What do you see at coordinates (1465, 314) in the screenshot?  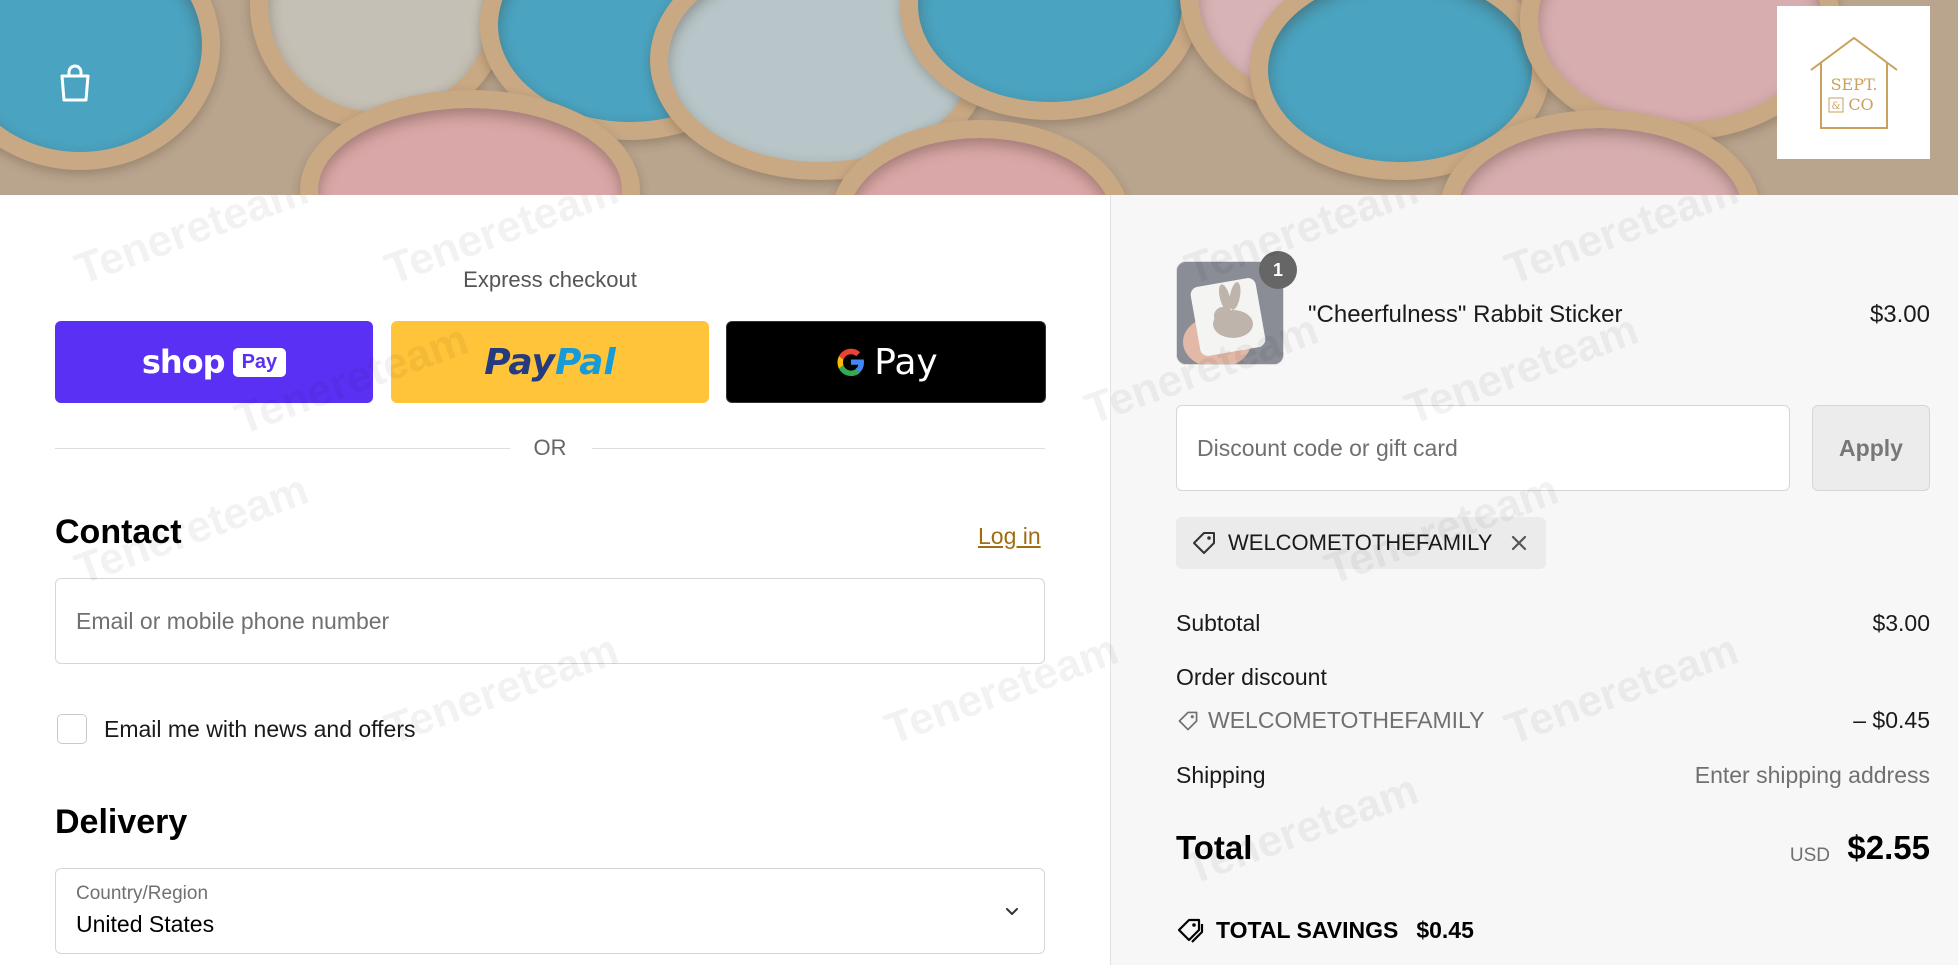 I see `product-name: "Cheerfulness" Rabbit Sticker` at bounding box center [1465, 314].